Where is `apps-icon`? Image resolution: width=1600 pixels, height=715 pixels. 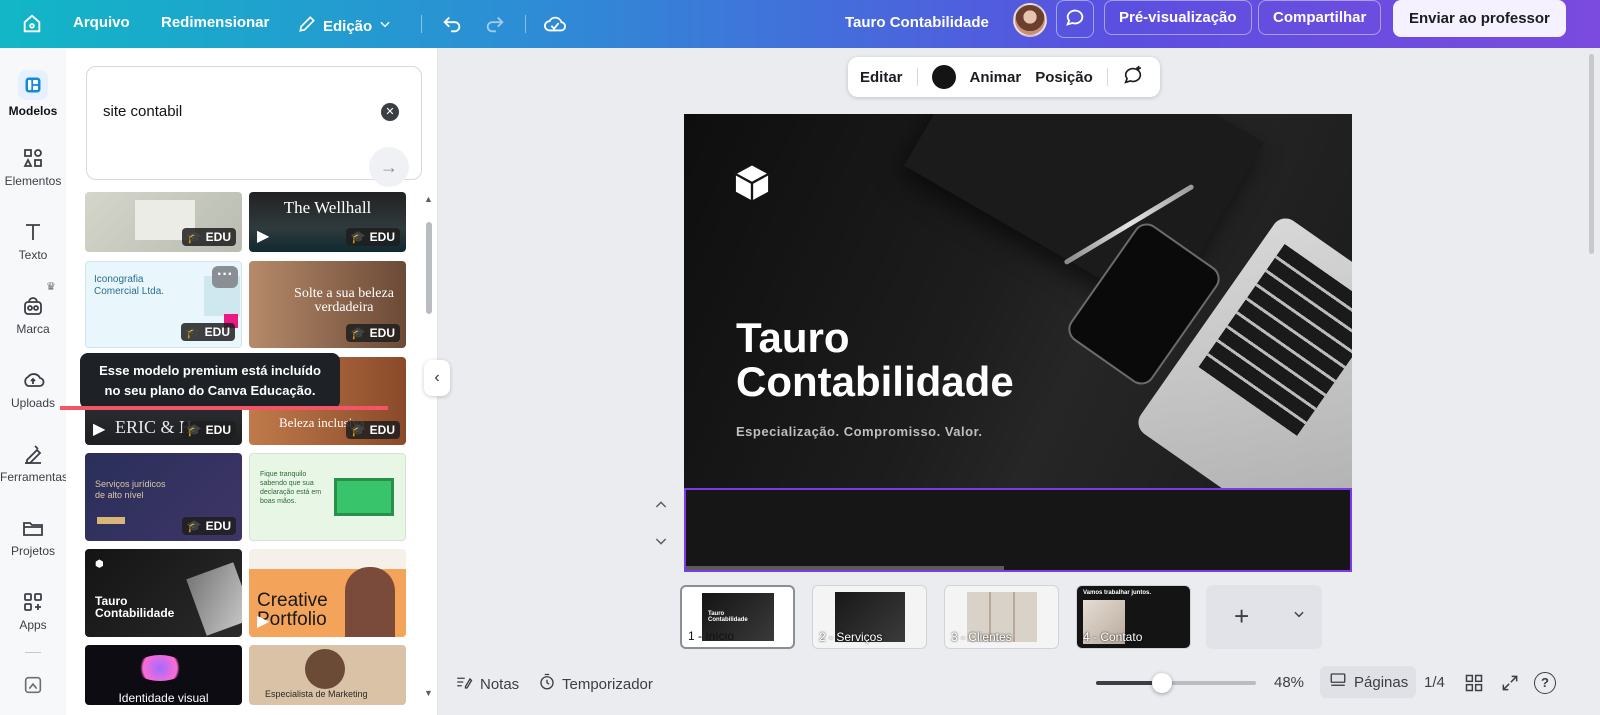
apps-icon is located at coordinates (33, 602).